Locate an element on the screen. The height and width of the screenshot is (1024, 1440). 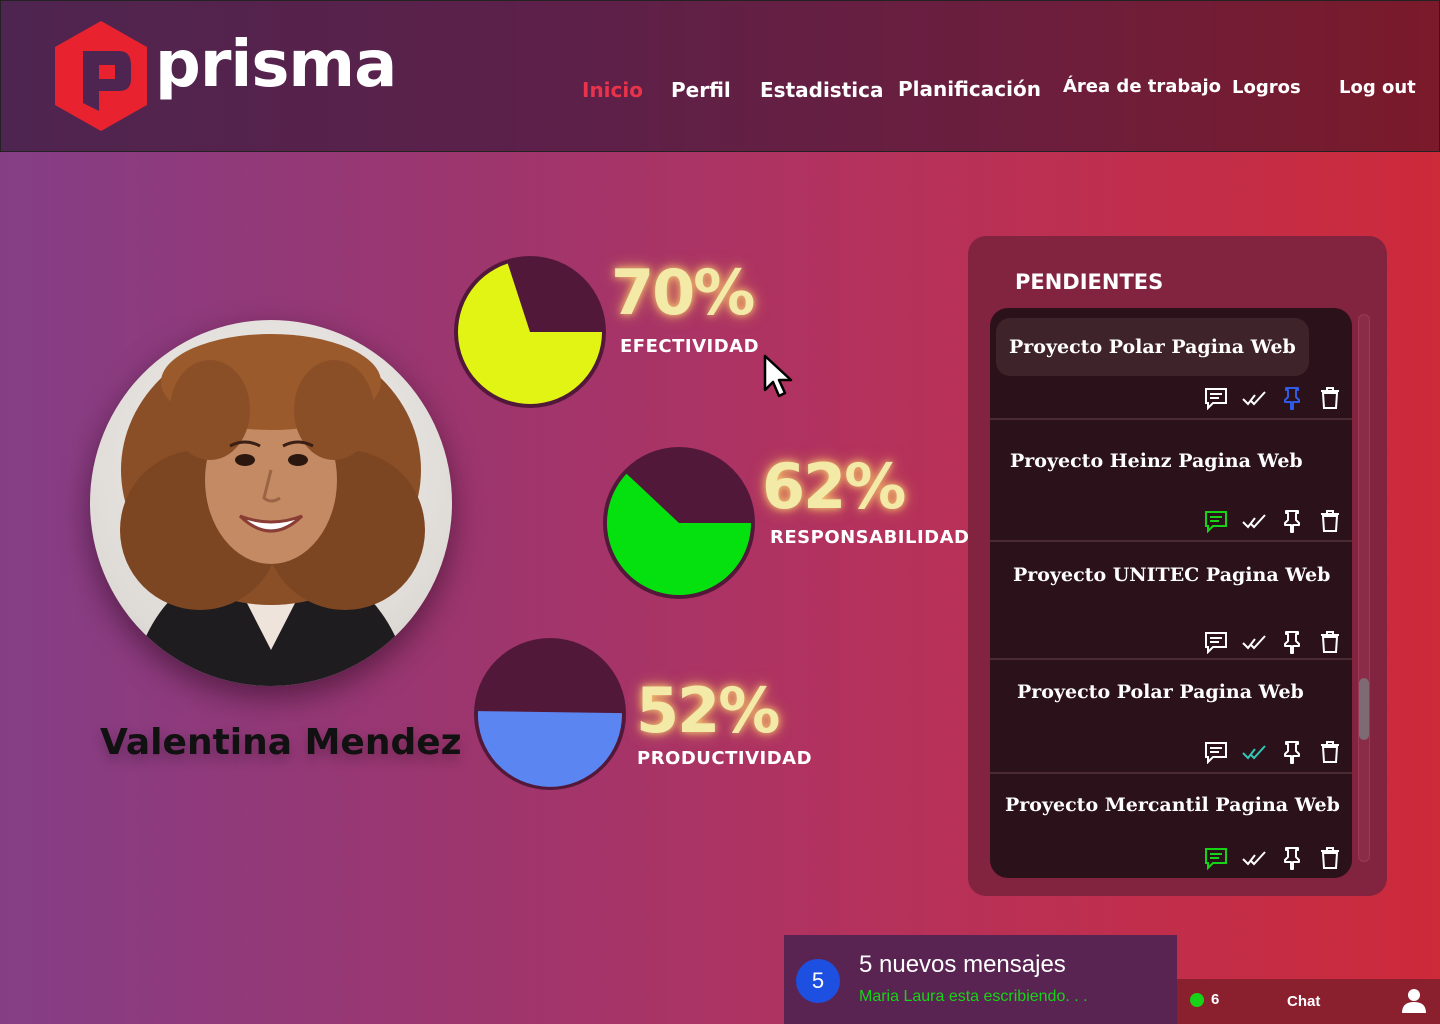
nav-estadistica: Estadistica is located at coordinates (821, 90).